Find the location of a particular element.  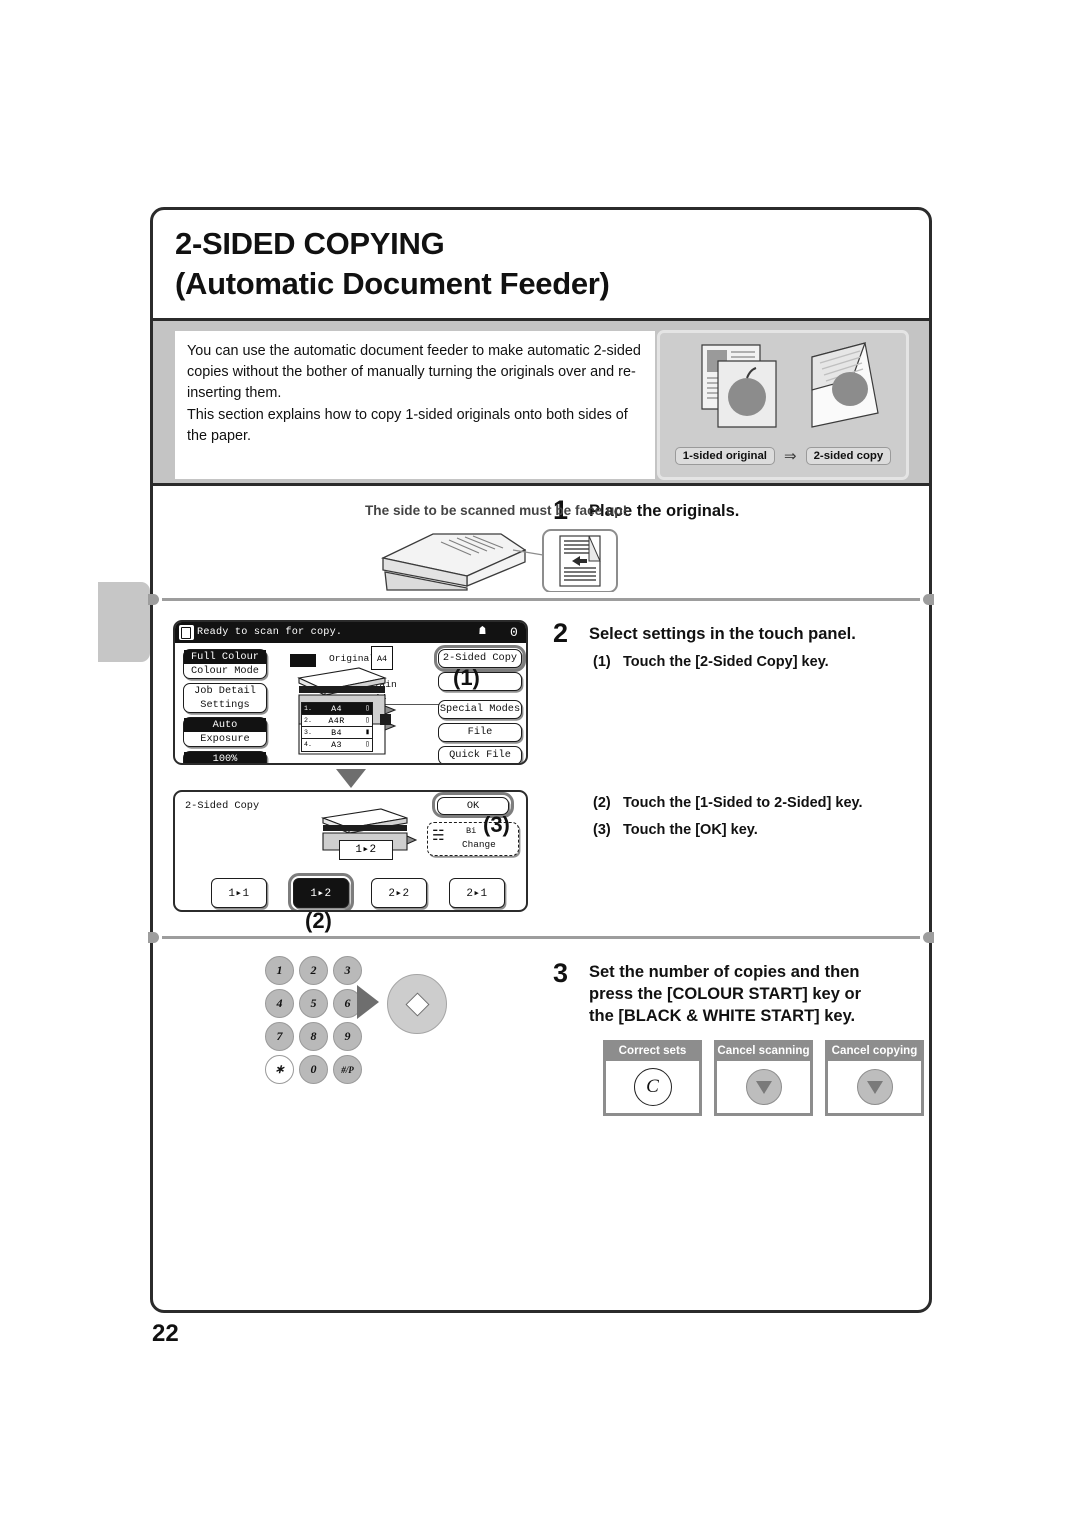

callout-3: (3) is located at coordinates (496, 824).